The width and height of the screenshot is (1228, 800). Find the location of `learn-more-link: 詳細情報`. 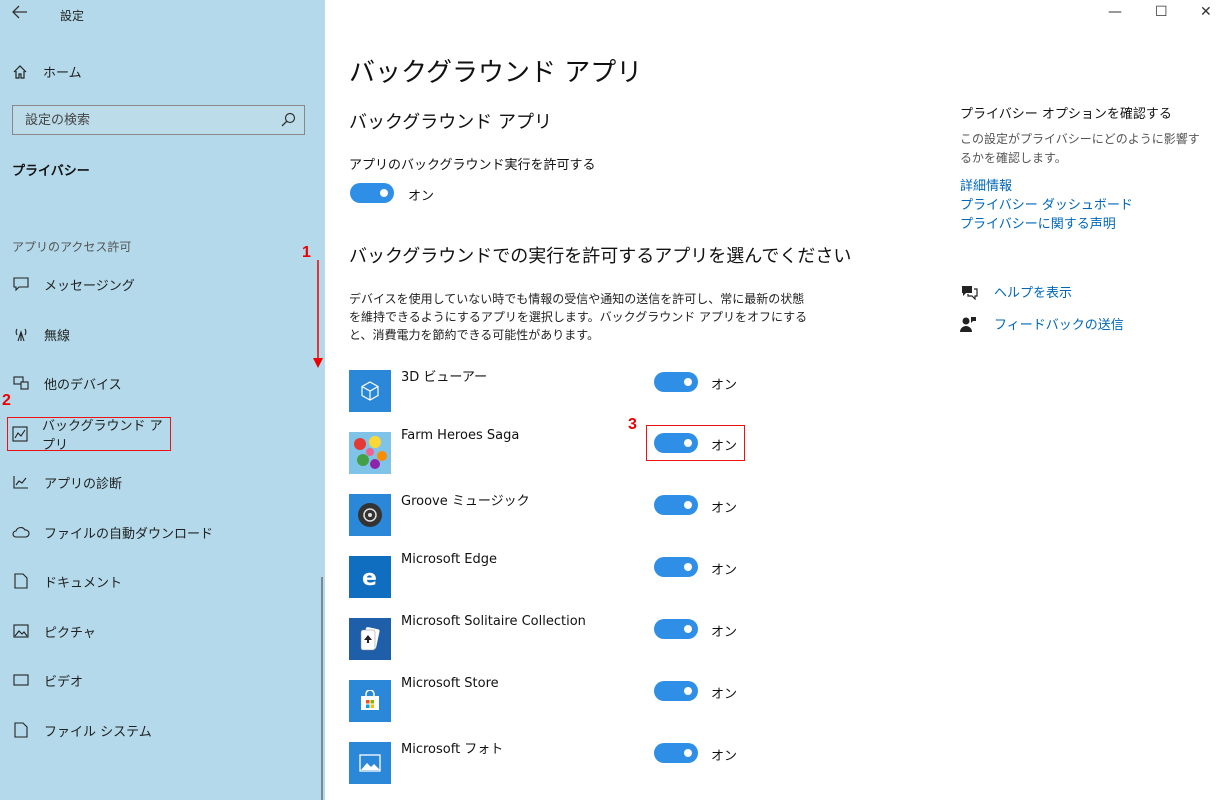

learn-more-link: 詳細情報 is located at coordinates (986, 184).